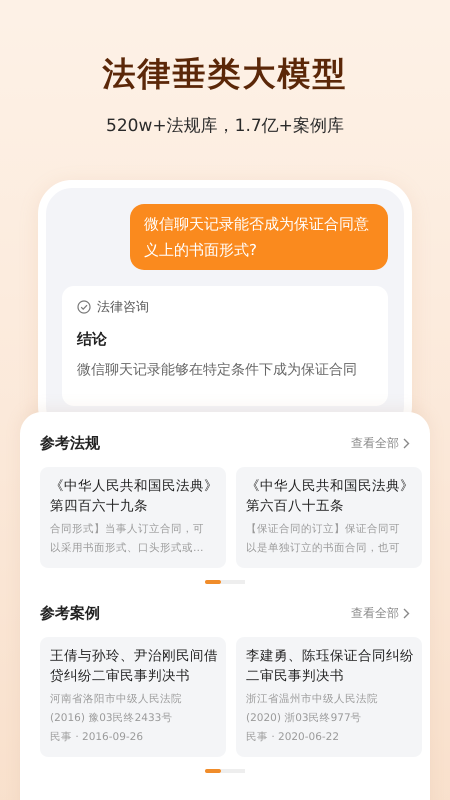 The height and width of the screenshot is (800, 450). What do you see at coordinates (217, 370) in the screenshot?
I see `answer-text: 微信聊天记录能够在特定条件下成为保证合同` at bounding box center [217, 370].